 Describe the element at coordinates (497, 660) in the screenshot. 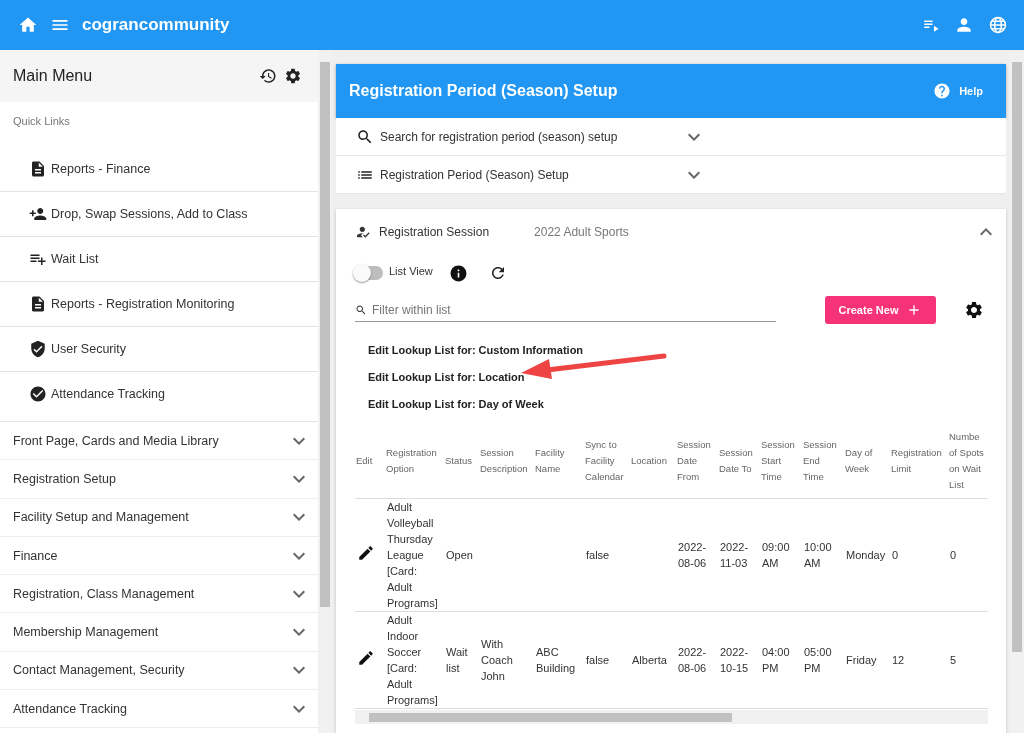

I see `table-cell: With Coach John` at that location.